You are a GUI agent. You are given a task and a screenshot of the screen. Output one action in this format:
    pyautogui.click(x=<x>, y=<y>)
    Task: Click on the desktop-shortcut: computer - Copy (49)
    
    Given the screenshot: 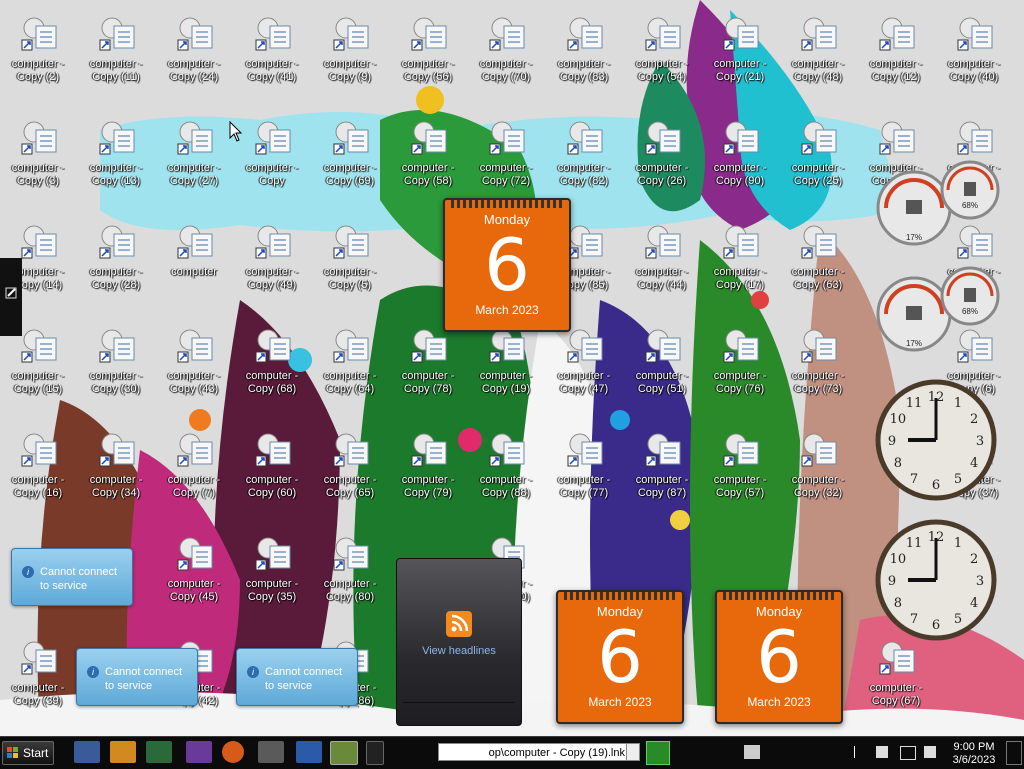 What is the action you would take?
    pyautogui.click(x=272, y=262)
    